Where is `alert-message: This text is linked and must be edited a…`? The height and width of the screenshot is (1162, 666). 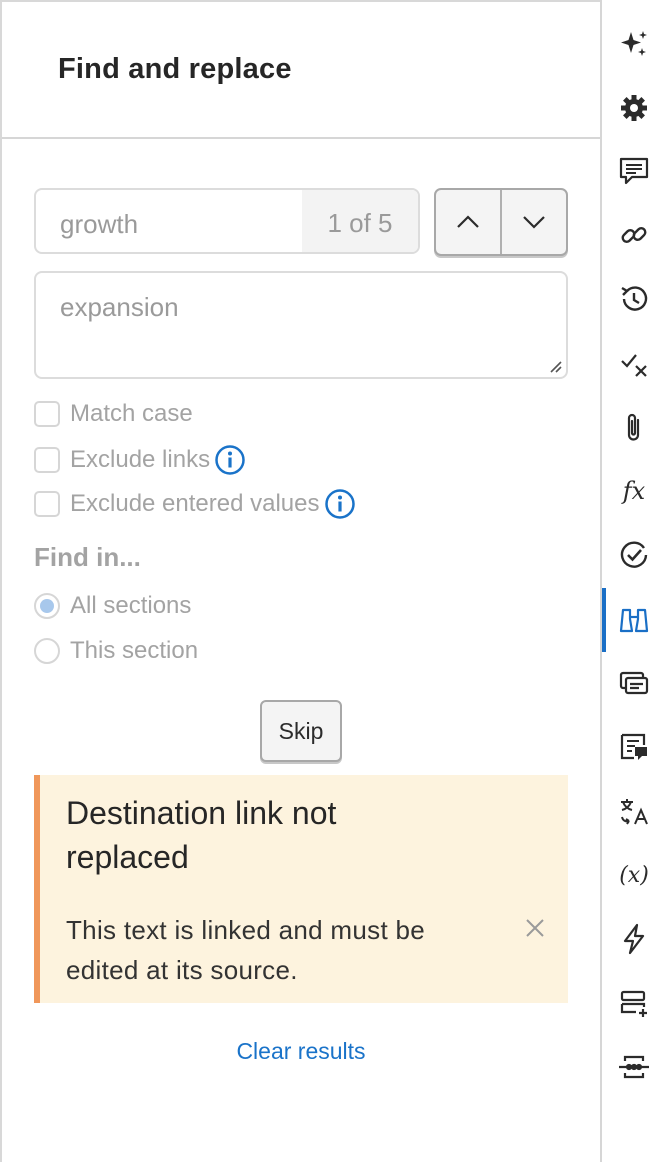
alert-message: This text is linked and must be edited a… is located at coordinates (245, 950).